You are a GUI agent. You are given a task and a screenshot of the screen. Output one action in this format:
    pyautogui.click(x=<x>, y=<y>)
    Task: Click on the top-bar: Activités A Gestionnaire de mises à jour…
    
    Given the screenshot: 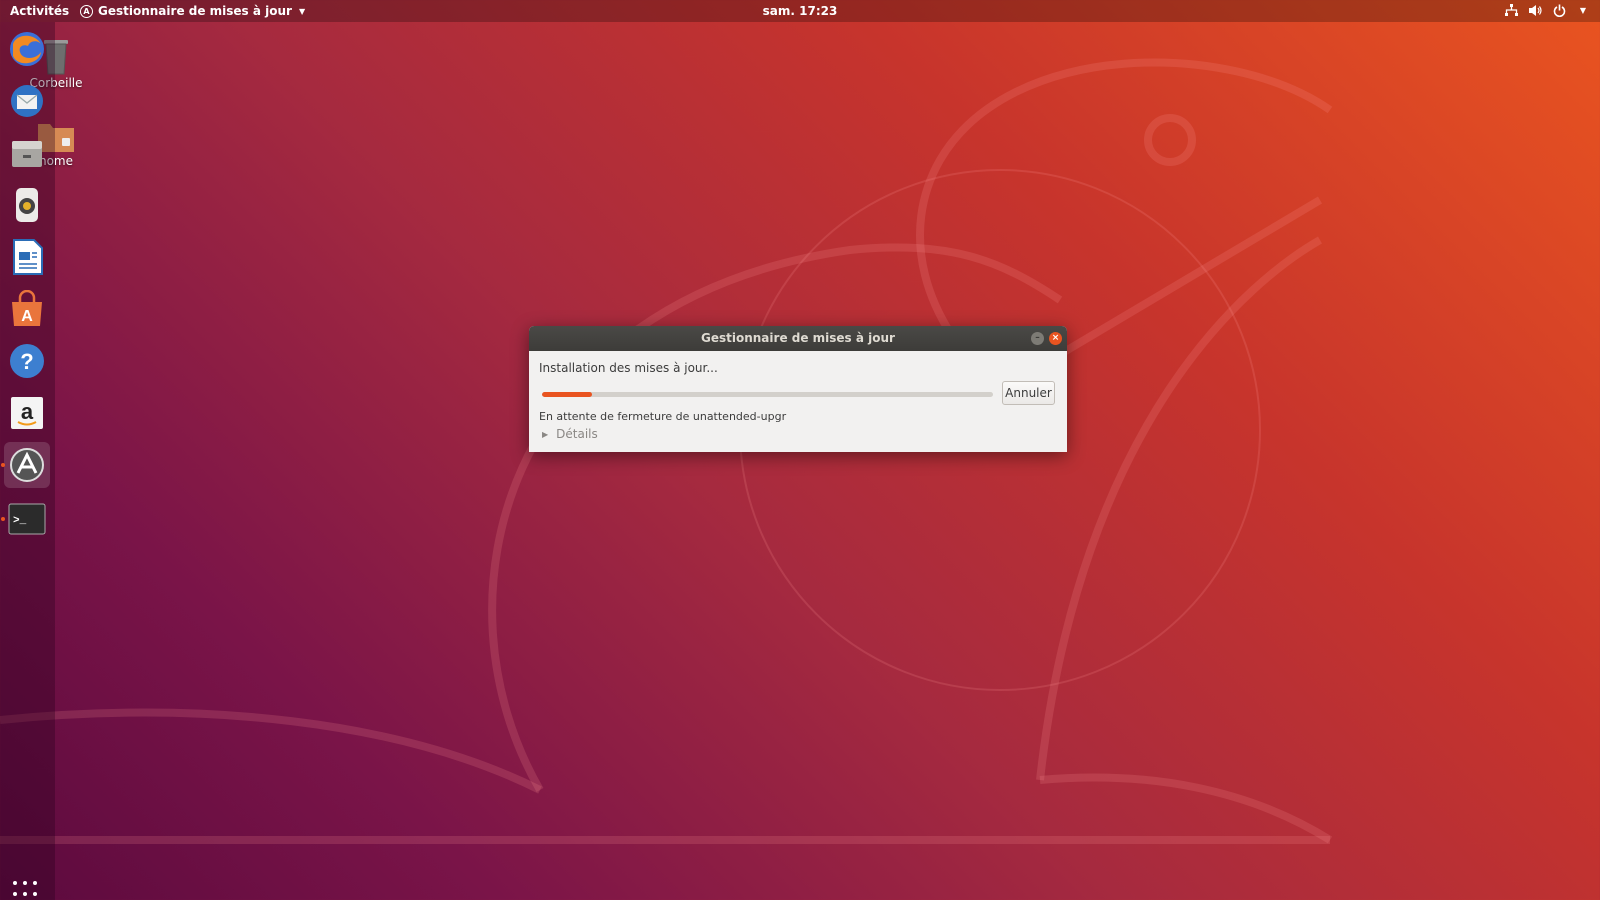 What is the action you would take?
    pyautogui.click(x=800, y=11)
    